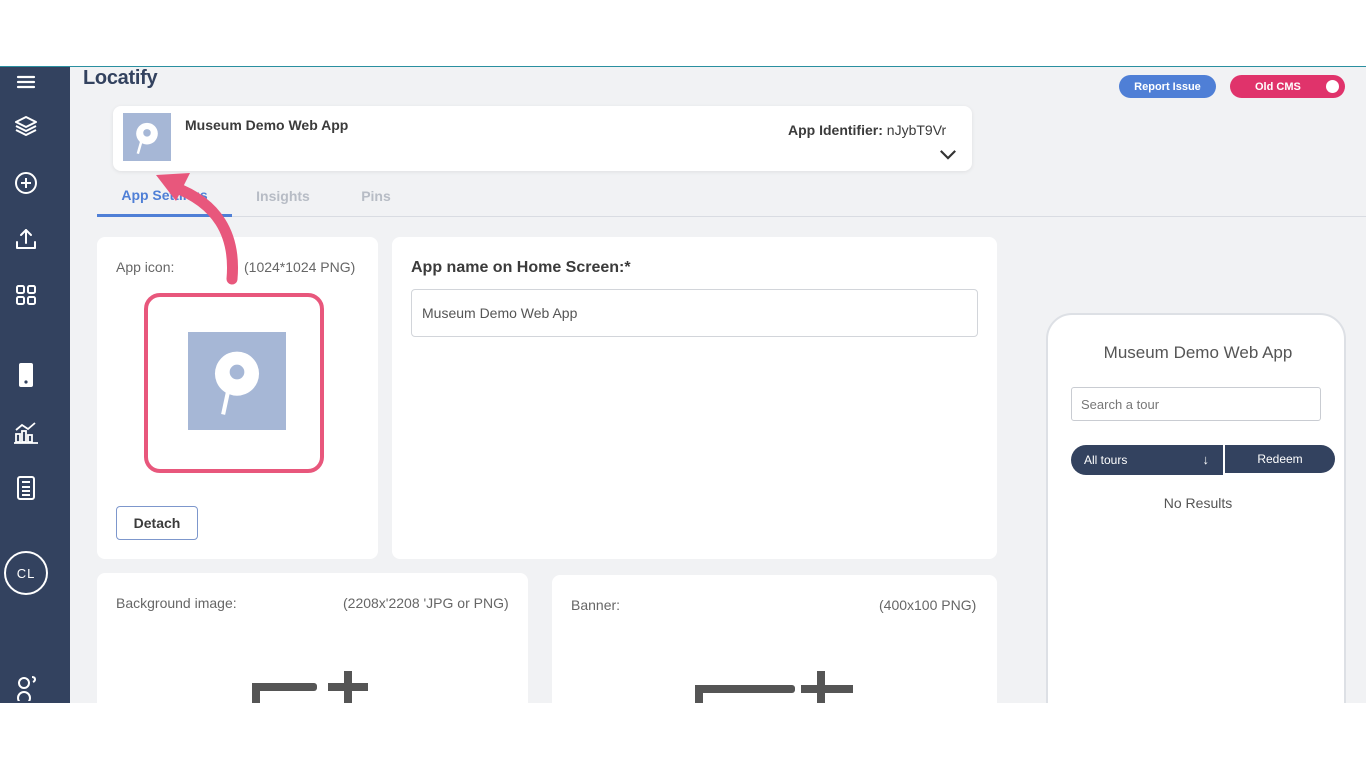  What do you see at coordinates (26, 239) in the screenshot?
I see `upload-icon` at bounding box center [26, 239].